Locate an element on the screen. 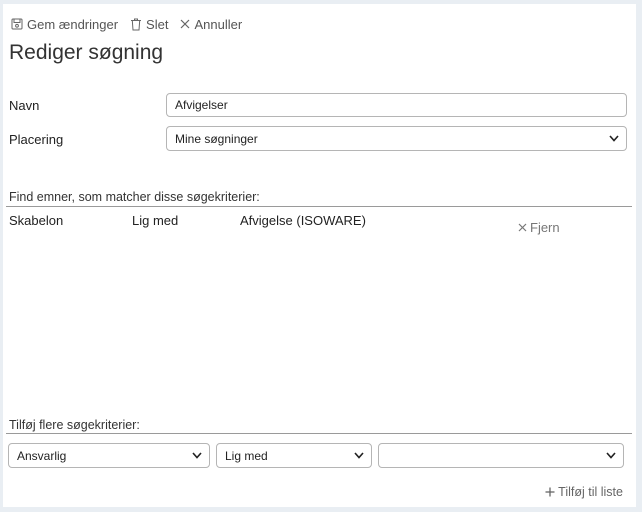 This screenshot has width=642, height=512. location-select: Mine søgninger is located at coordinates (396, 138).